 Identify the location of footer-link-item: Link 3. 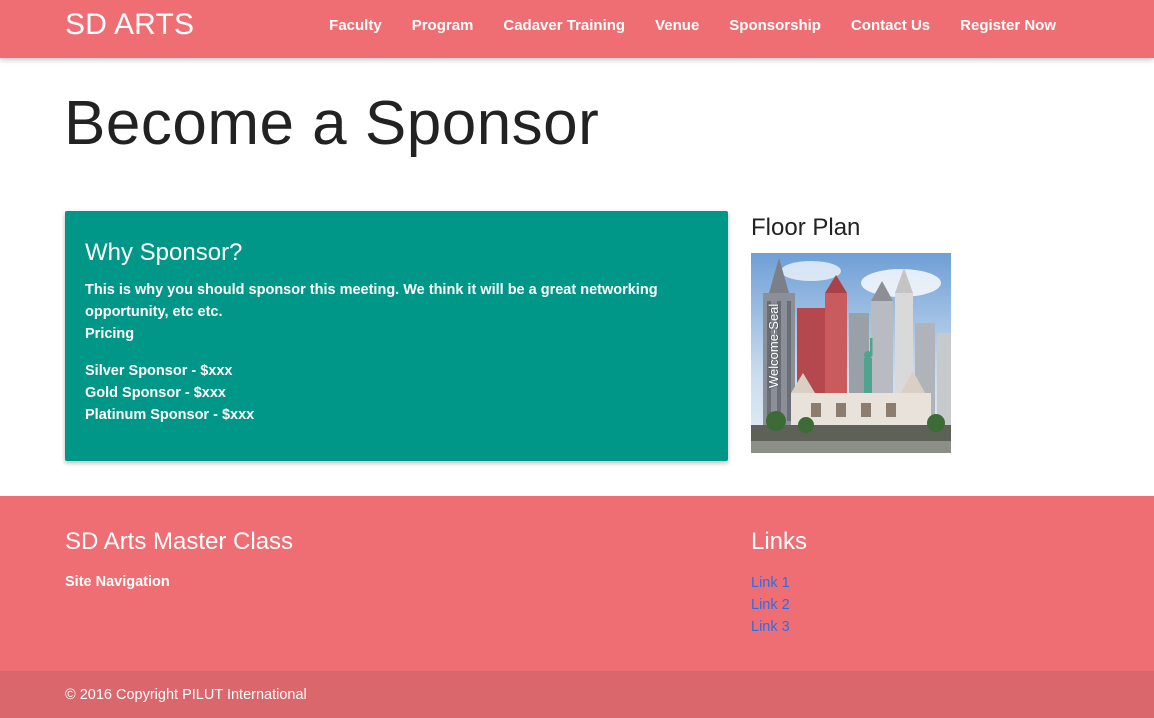
(779, 627).